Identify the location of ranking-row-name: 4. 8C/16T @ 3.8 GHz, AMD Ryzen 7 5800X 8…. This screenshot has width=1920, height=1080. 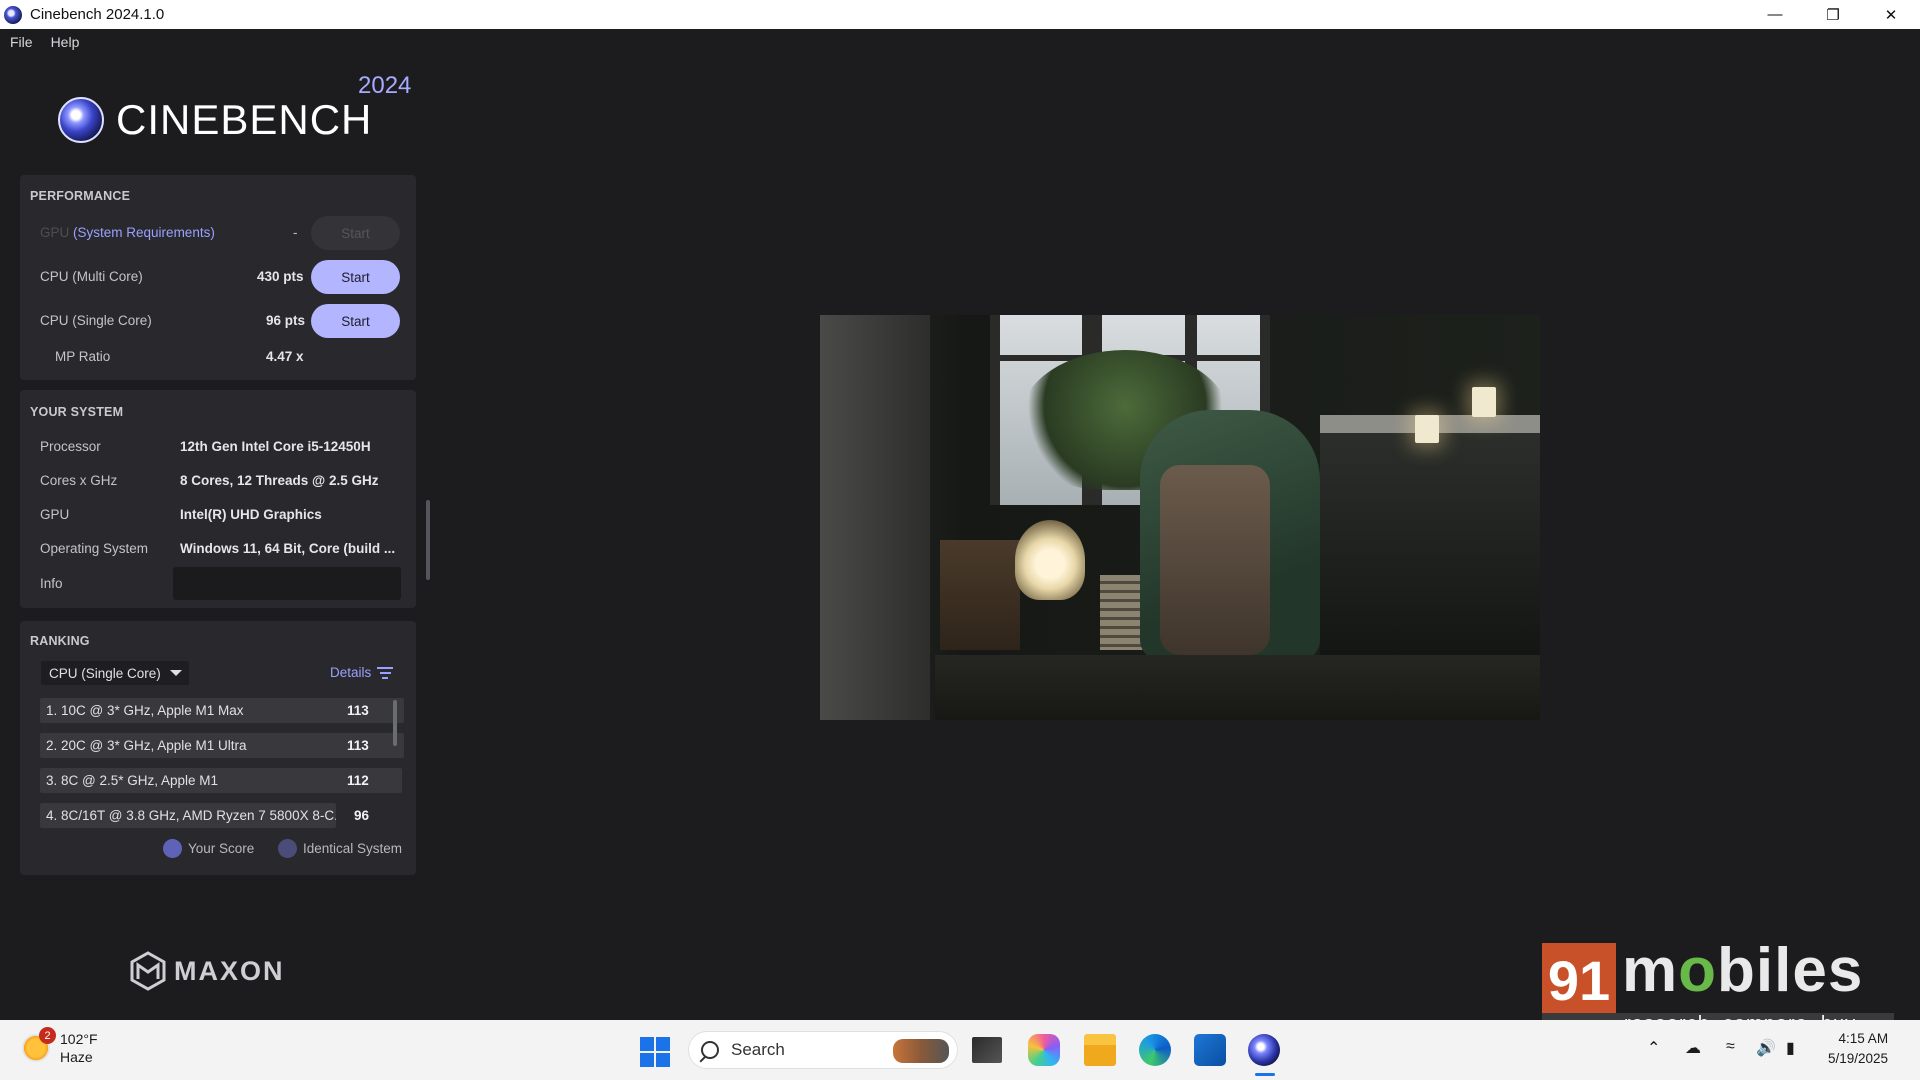
(191, 815).